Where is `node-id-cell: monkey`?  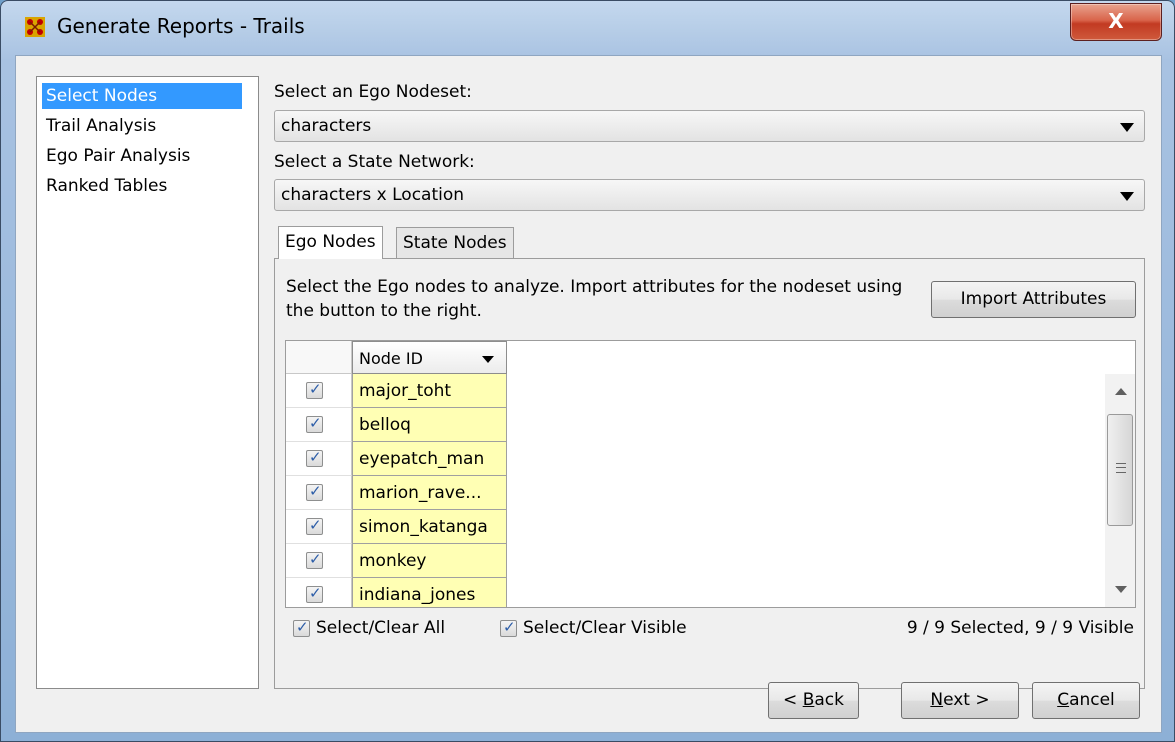 node-id-cell: monkey is located at coordinates (429, 561).